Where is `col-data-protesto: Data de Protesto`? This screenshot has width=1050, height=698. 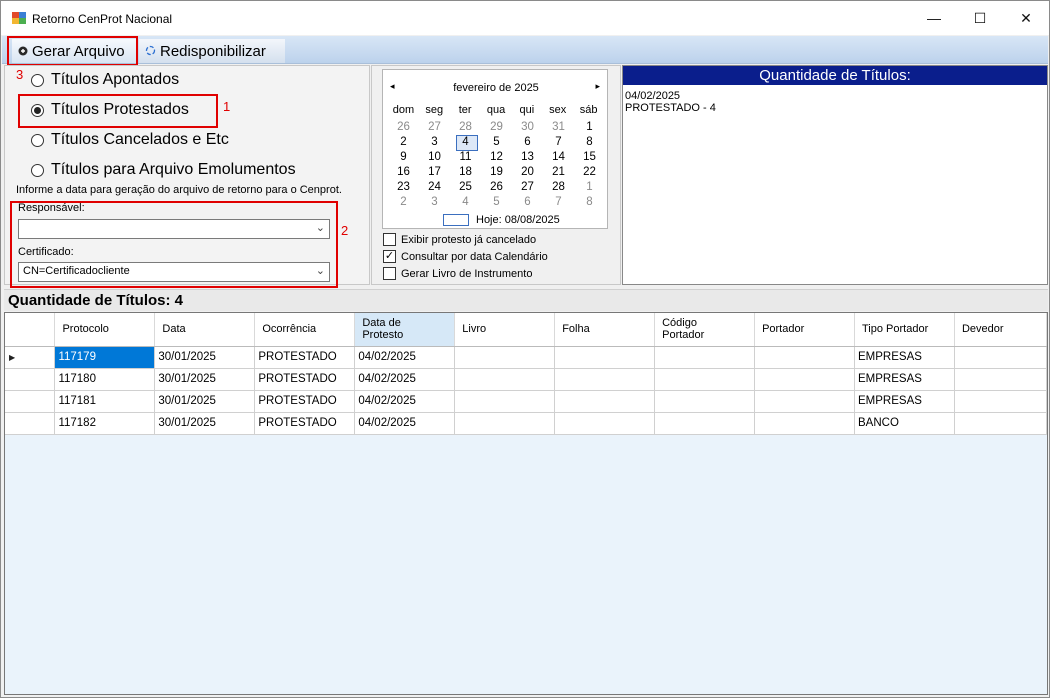
col-data-protesto: Data de Protesto is located at coordinates (405, 330).